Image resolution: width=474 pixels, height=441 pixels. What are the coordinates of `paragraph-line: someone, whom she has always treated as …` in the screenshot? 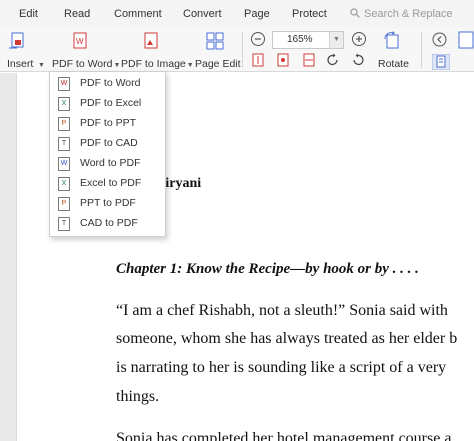 It's located at (287, 338).